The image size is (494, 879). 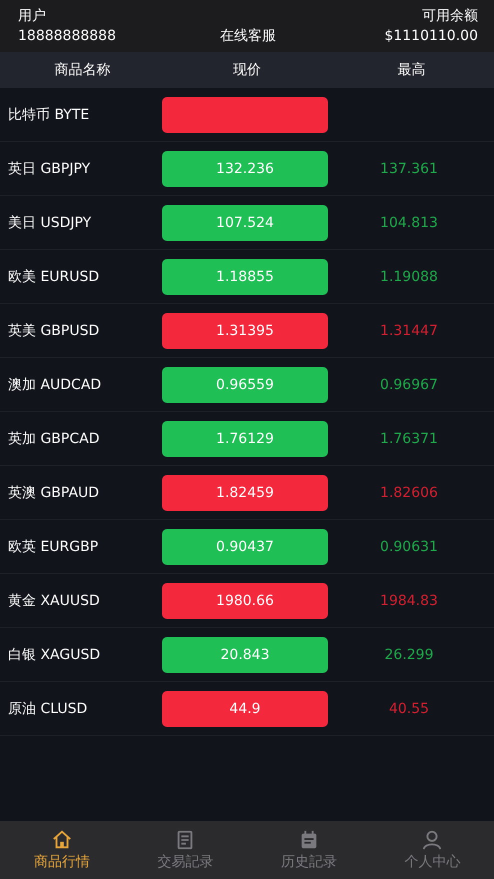 I want to click on high-value: 104.813, so click(x=409, y=222).